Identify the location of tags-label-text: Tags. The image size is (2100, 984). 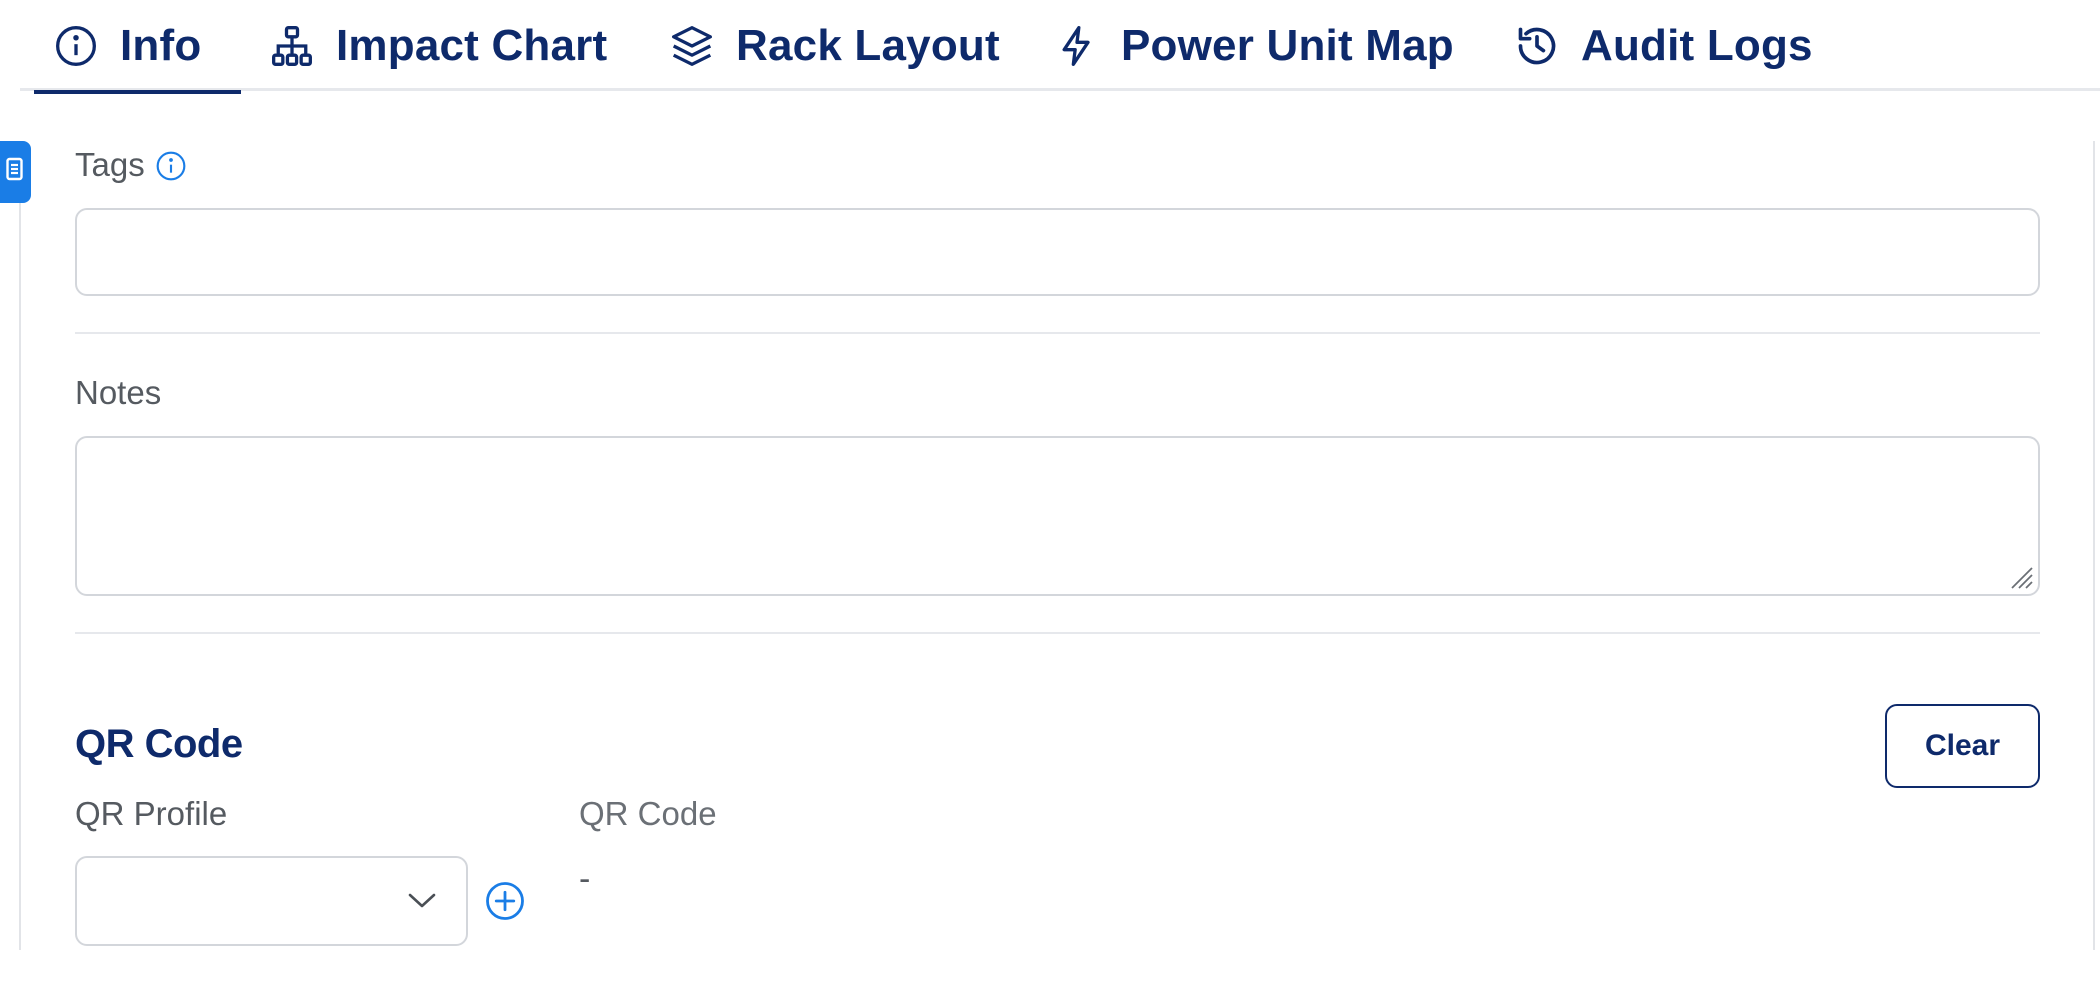
(110, 164).